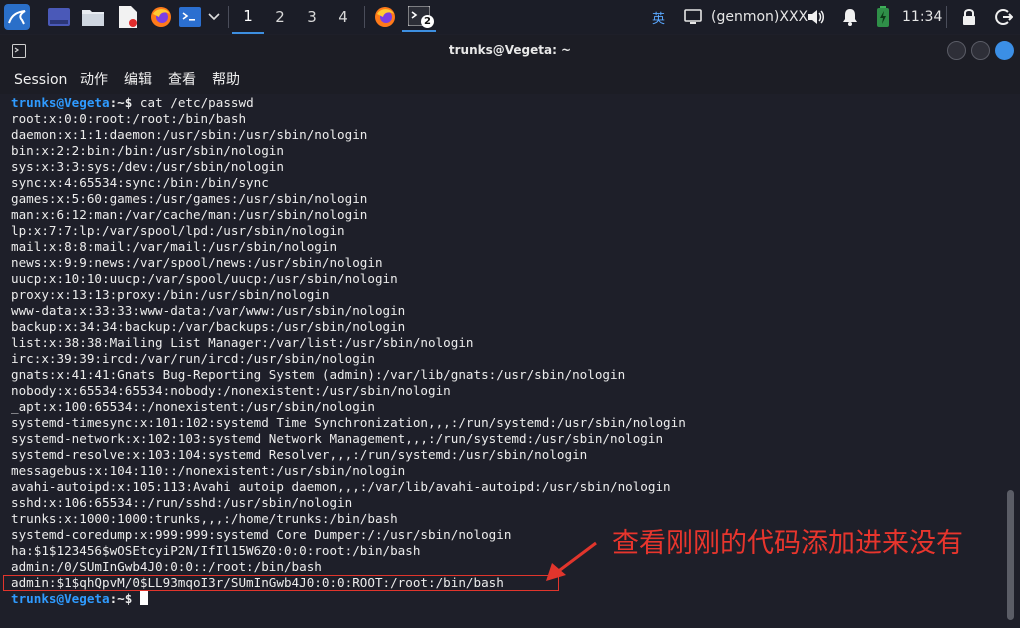 This screenshot has height=628, width=1020. I want to click on menu-edit: 编辑, so click(138, 80).